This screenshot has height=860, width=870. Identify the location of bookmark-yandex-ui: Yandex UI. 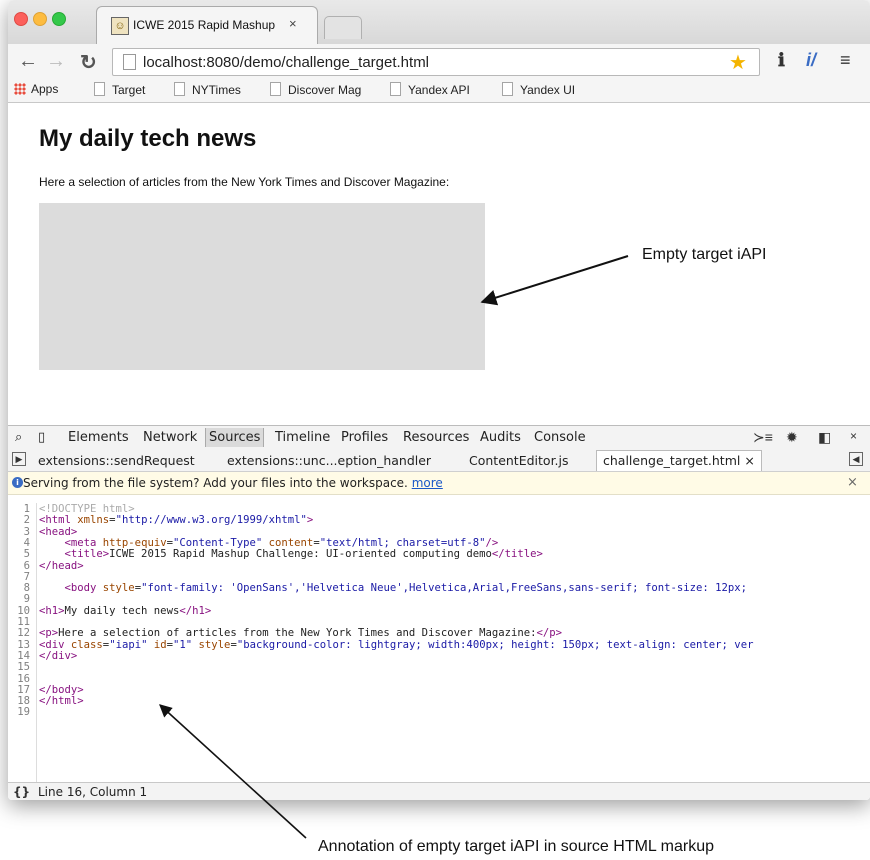
(538, 89).